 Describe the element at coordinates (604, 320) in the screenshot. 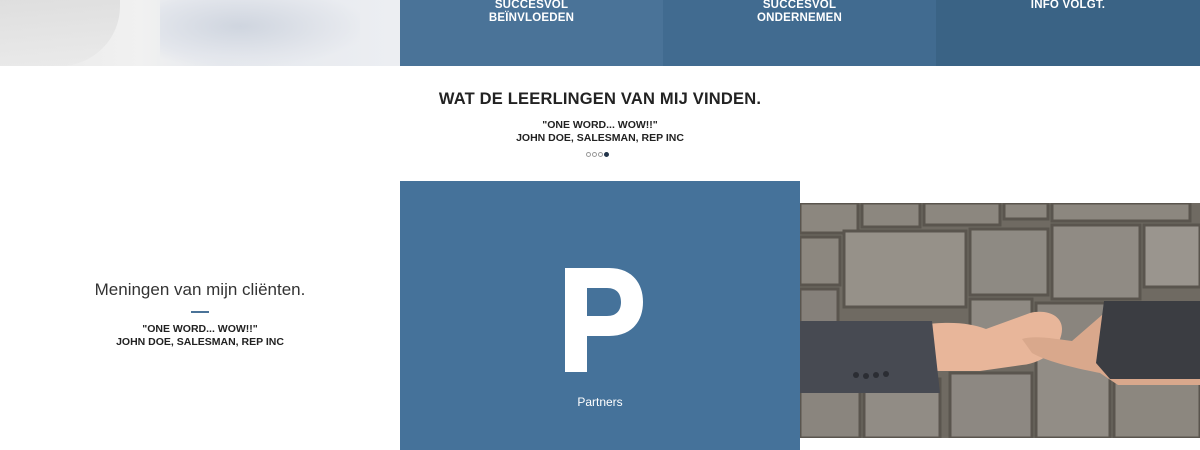

I see `partners-p-icon` at that location.